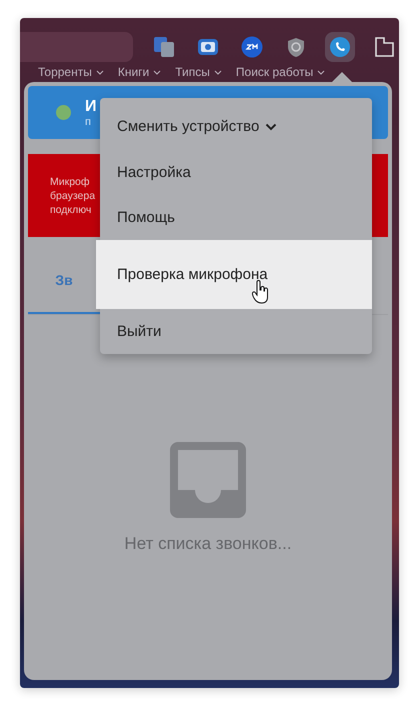  Describe the element at coordinates (296, 47) in the screenshot. I see `shield-icon` at that location.